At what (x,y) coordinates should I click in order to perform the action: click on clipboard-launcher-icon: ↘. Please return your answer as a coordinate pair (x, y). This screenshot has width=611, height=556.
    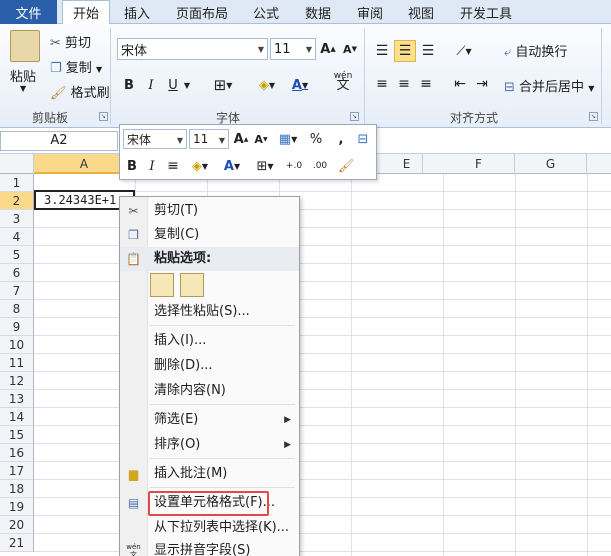
    Looking at the image, I should click on (103, 116).